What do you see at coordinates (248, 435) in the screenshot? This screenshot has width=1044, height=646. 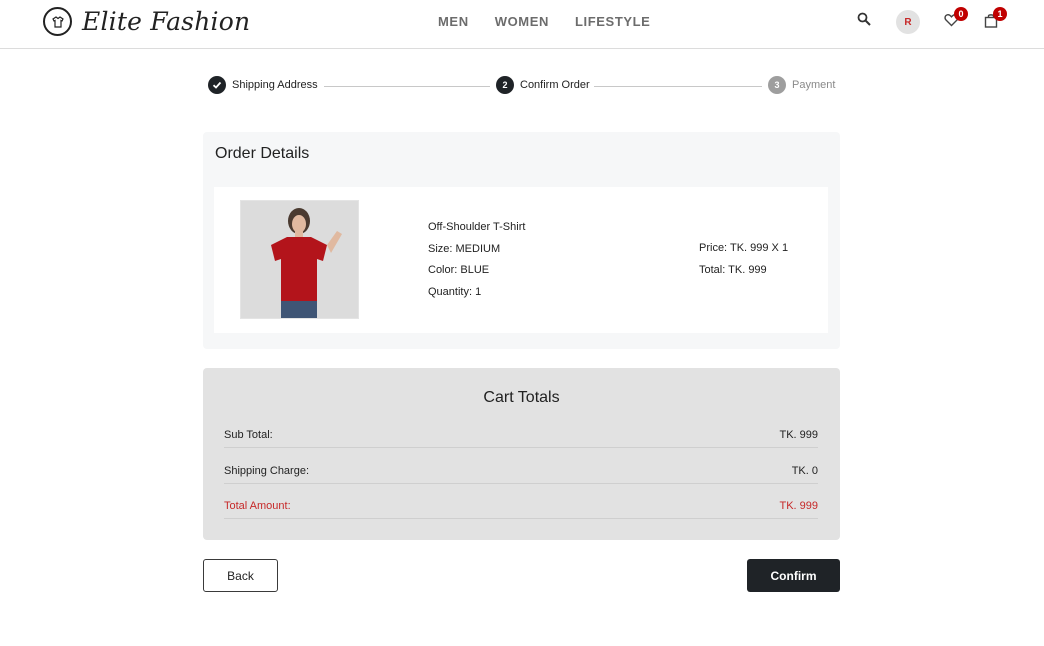 I see `subtotal-label: Sub Total:` at bounding box center [248, 435].